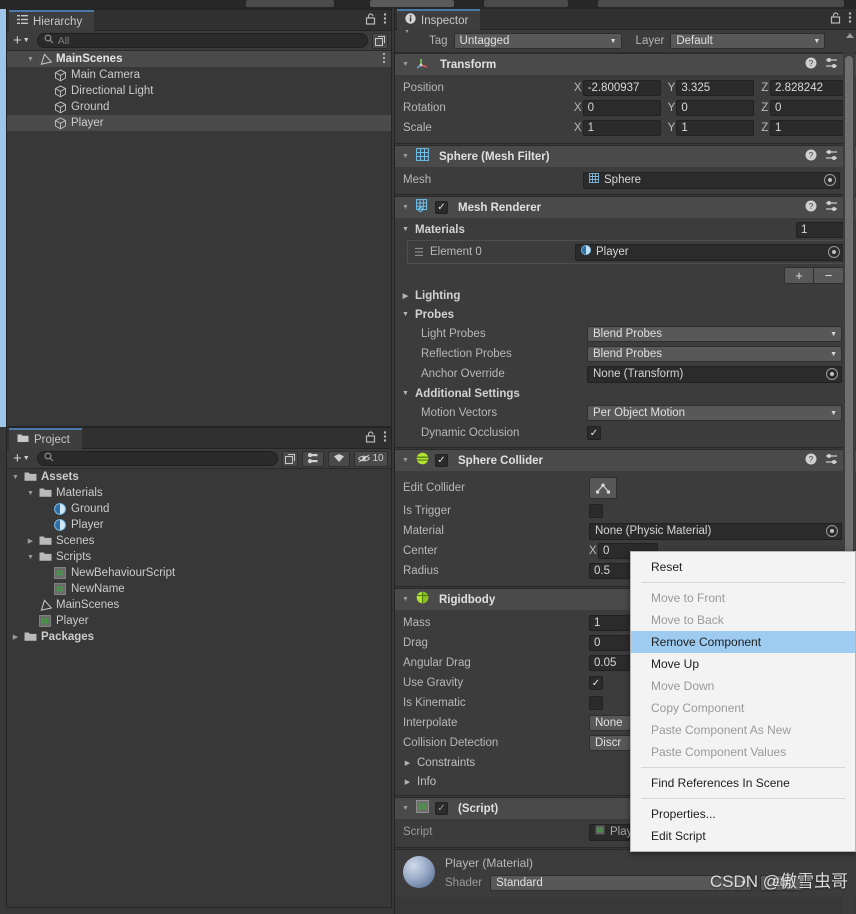 This screenshot has height=914, width=856. I want to click on sphere-collider-header: ▼ ✓ Sphere Collider ?, so click(625, 460).